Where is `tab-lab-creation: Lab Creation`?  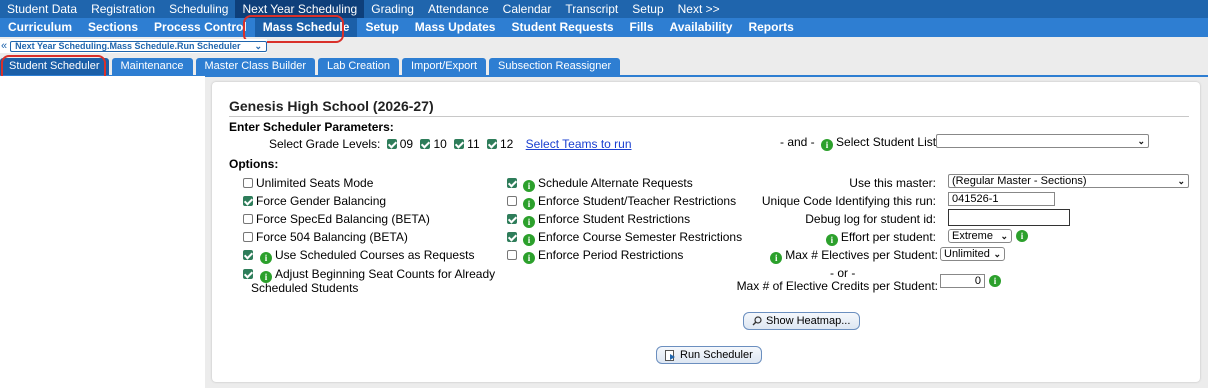
tab-lab-creation: Lab Creation is located at coordinates (358, 66).